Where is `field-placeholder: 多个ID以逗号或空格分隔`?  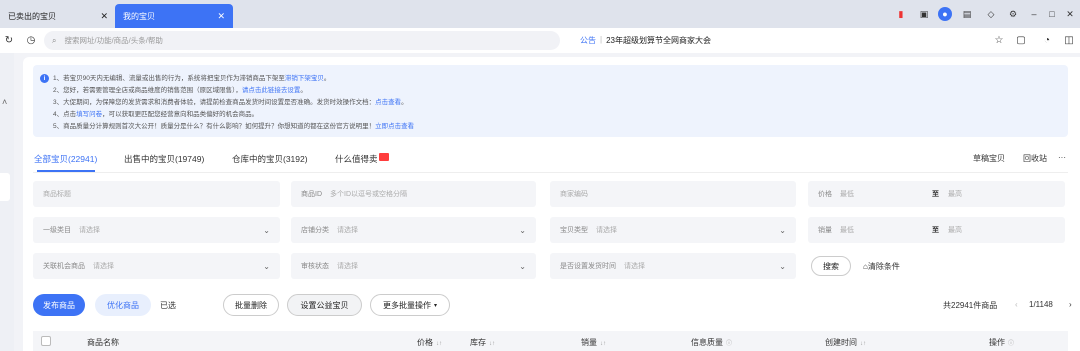 field-placeholder: 多个ID以逗号或空格分隔 is located at coordinates (368, 194).